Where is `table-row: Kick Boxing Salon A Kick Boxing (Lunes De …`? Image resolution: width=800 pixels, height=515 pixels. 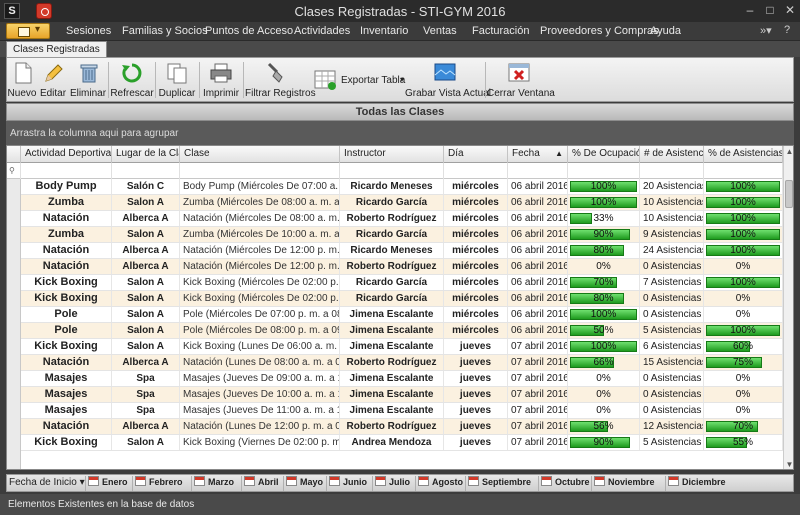
table-row: Kick Boxing Salon A Kick Boxing (Lunes De … is located at coordinates (402, 347).